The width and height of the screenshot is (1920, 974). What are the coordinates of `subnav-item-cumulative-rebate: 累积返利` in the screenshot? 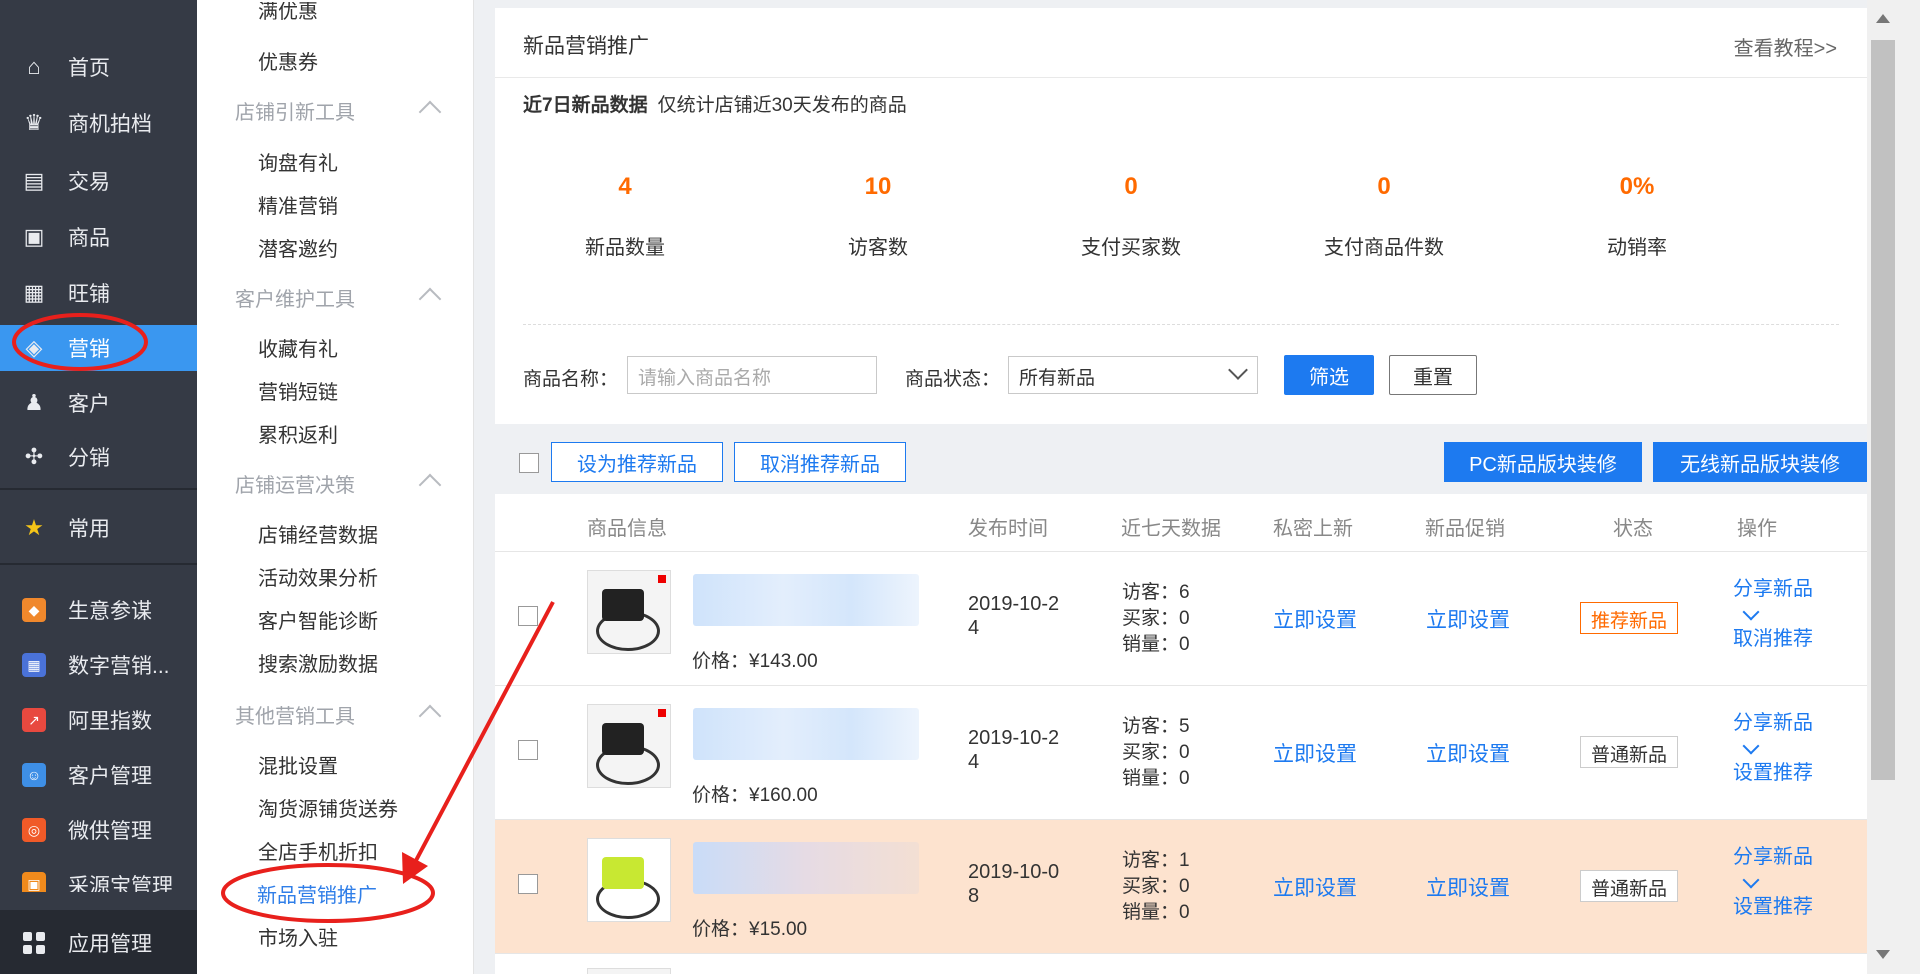 It's located at (298, 433).